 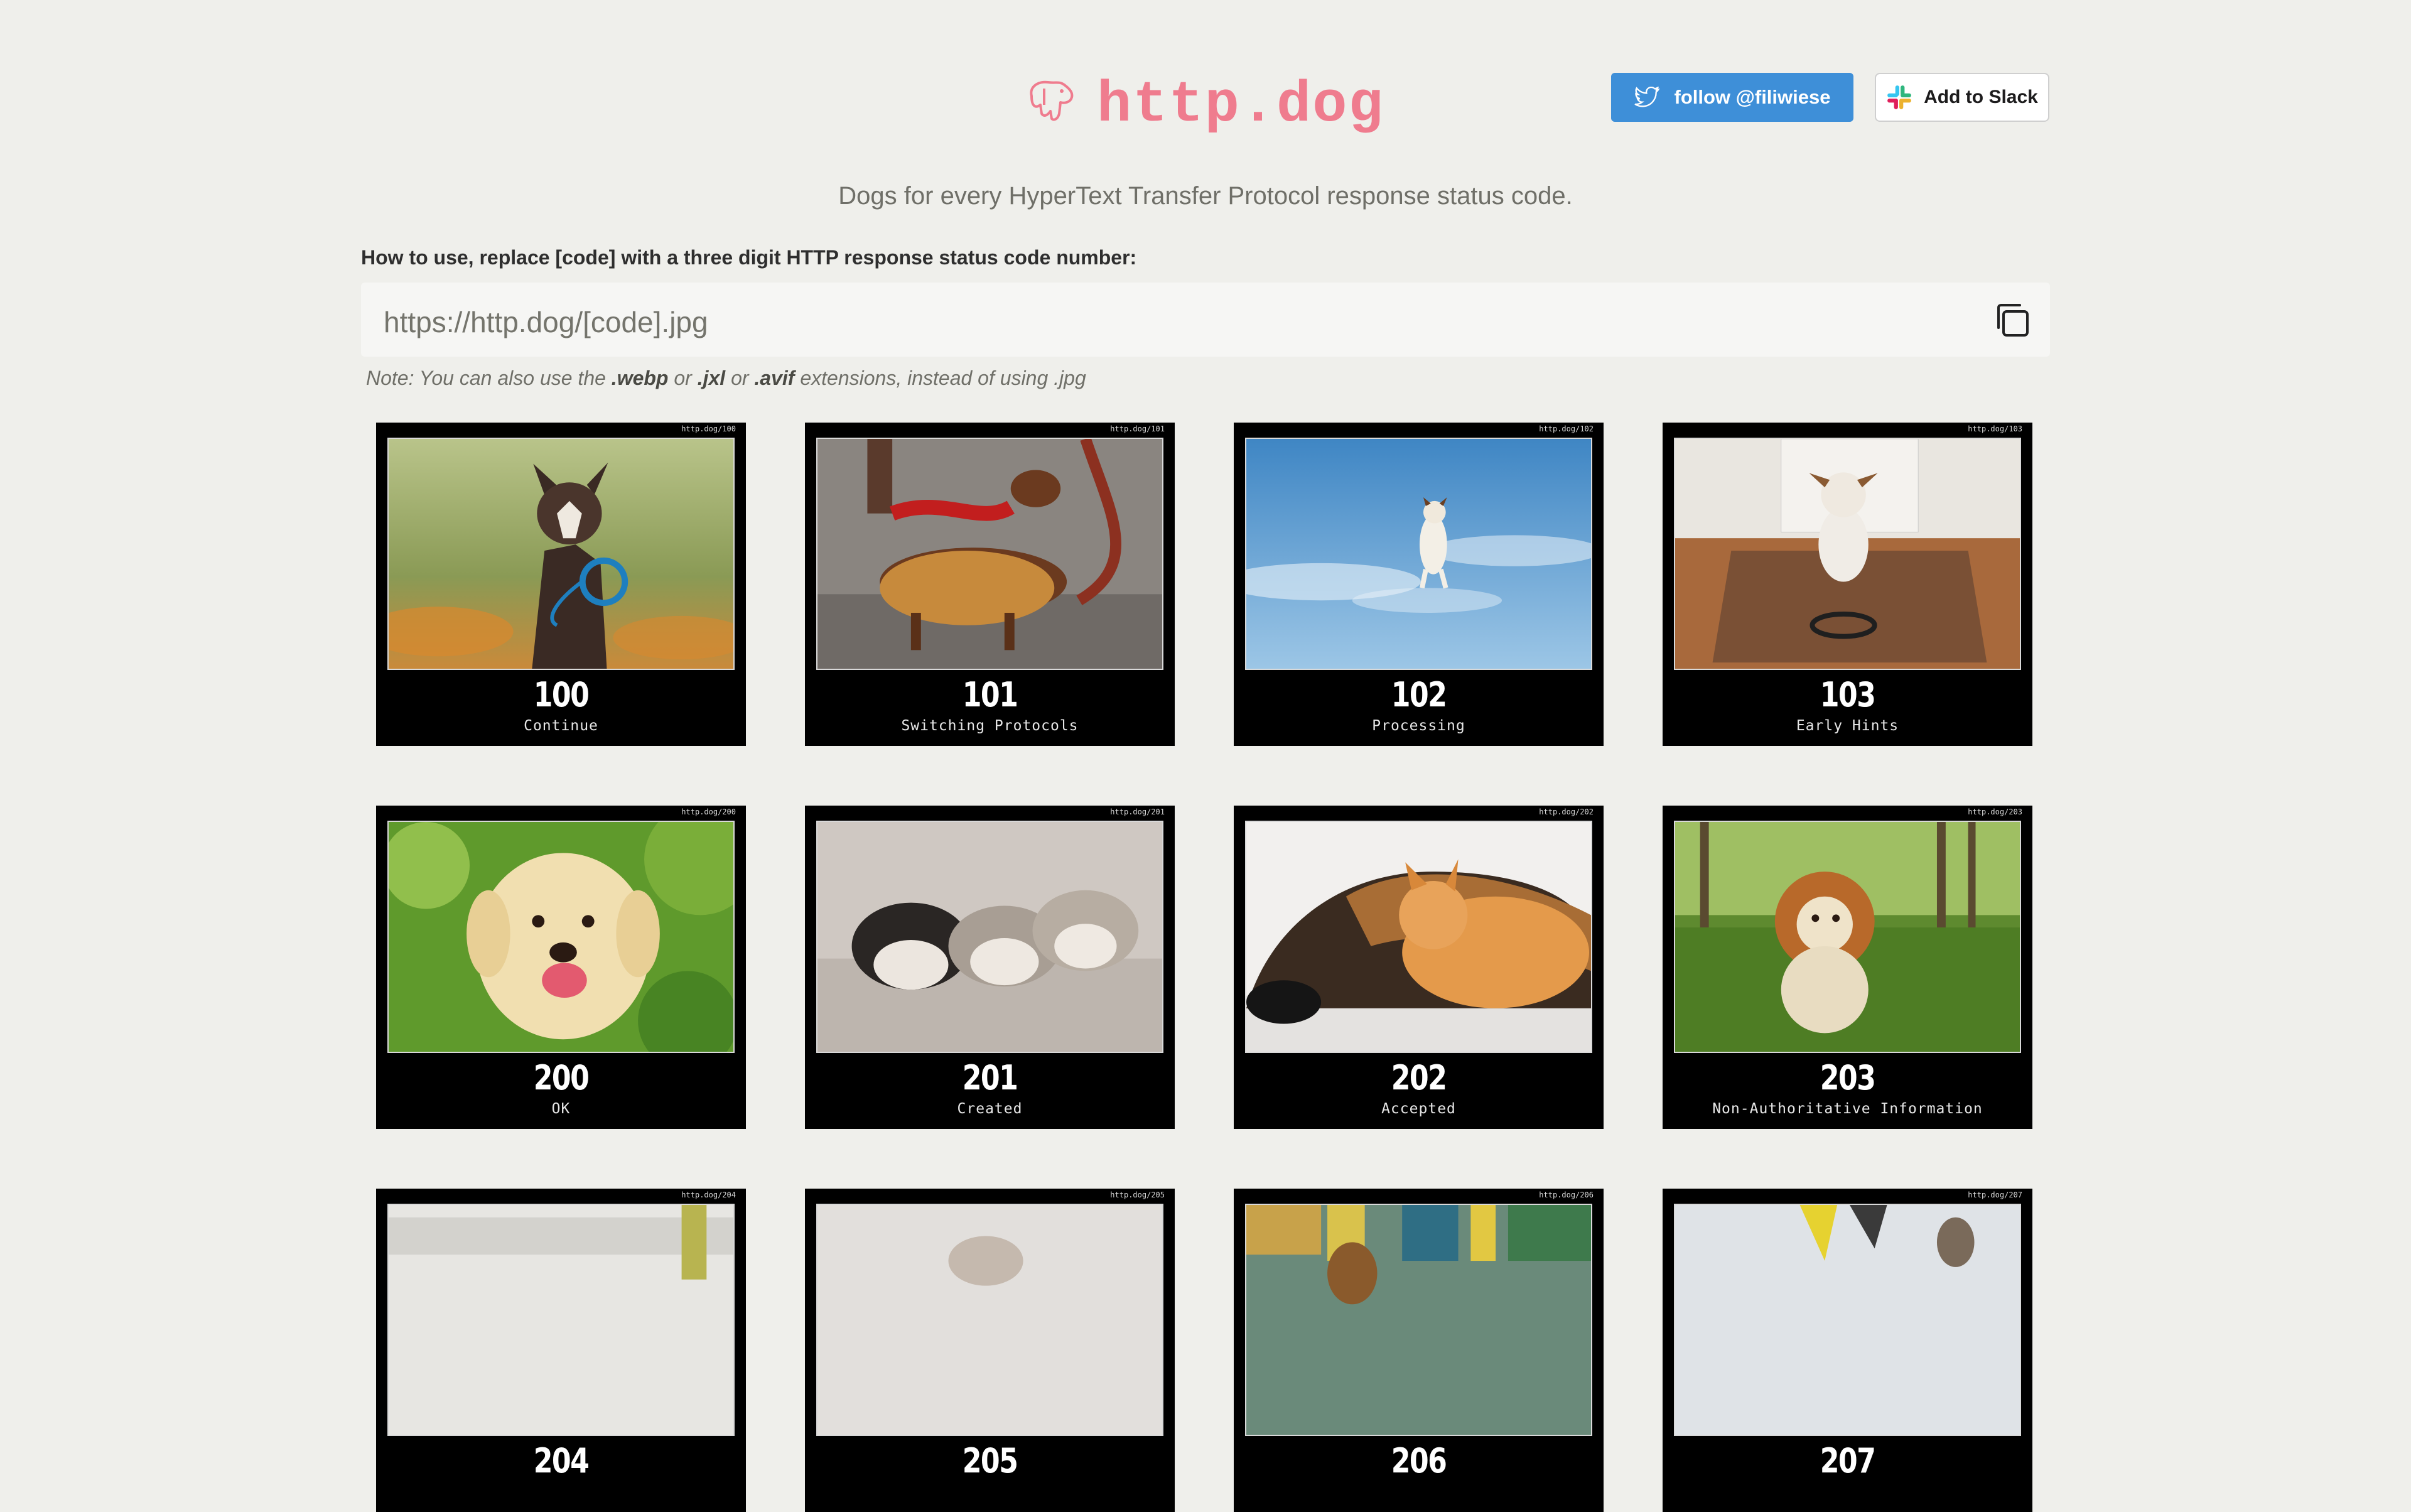 What do you see at coordinates (708, 428) in the screenshot?
I see `card-url: http.dog/100` at bounding box center [708, 428].